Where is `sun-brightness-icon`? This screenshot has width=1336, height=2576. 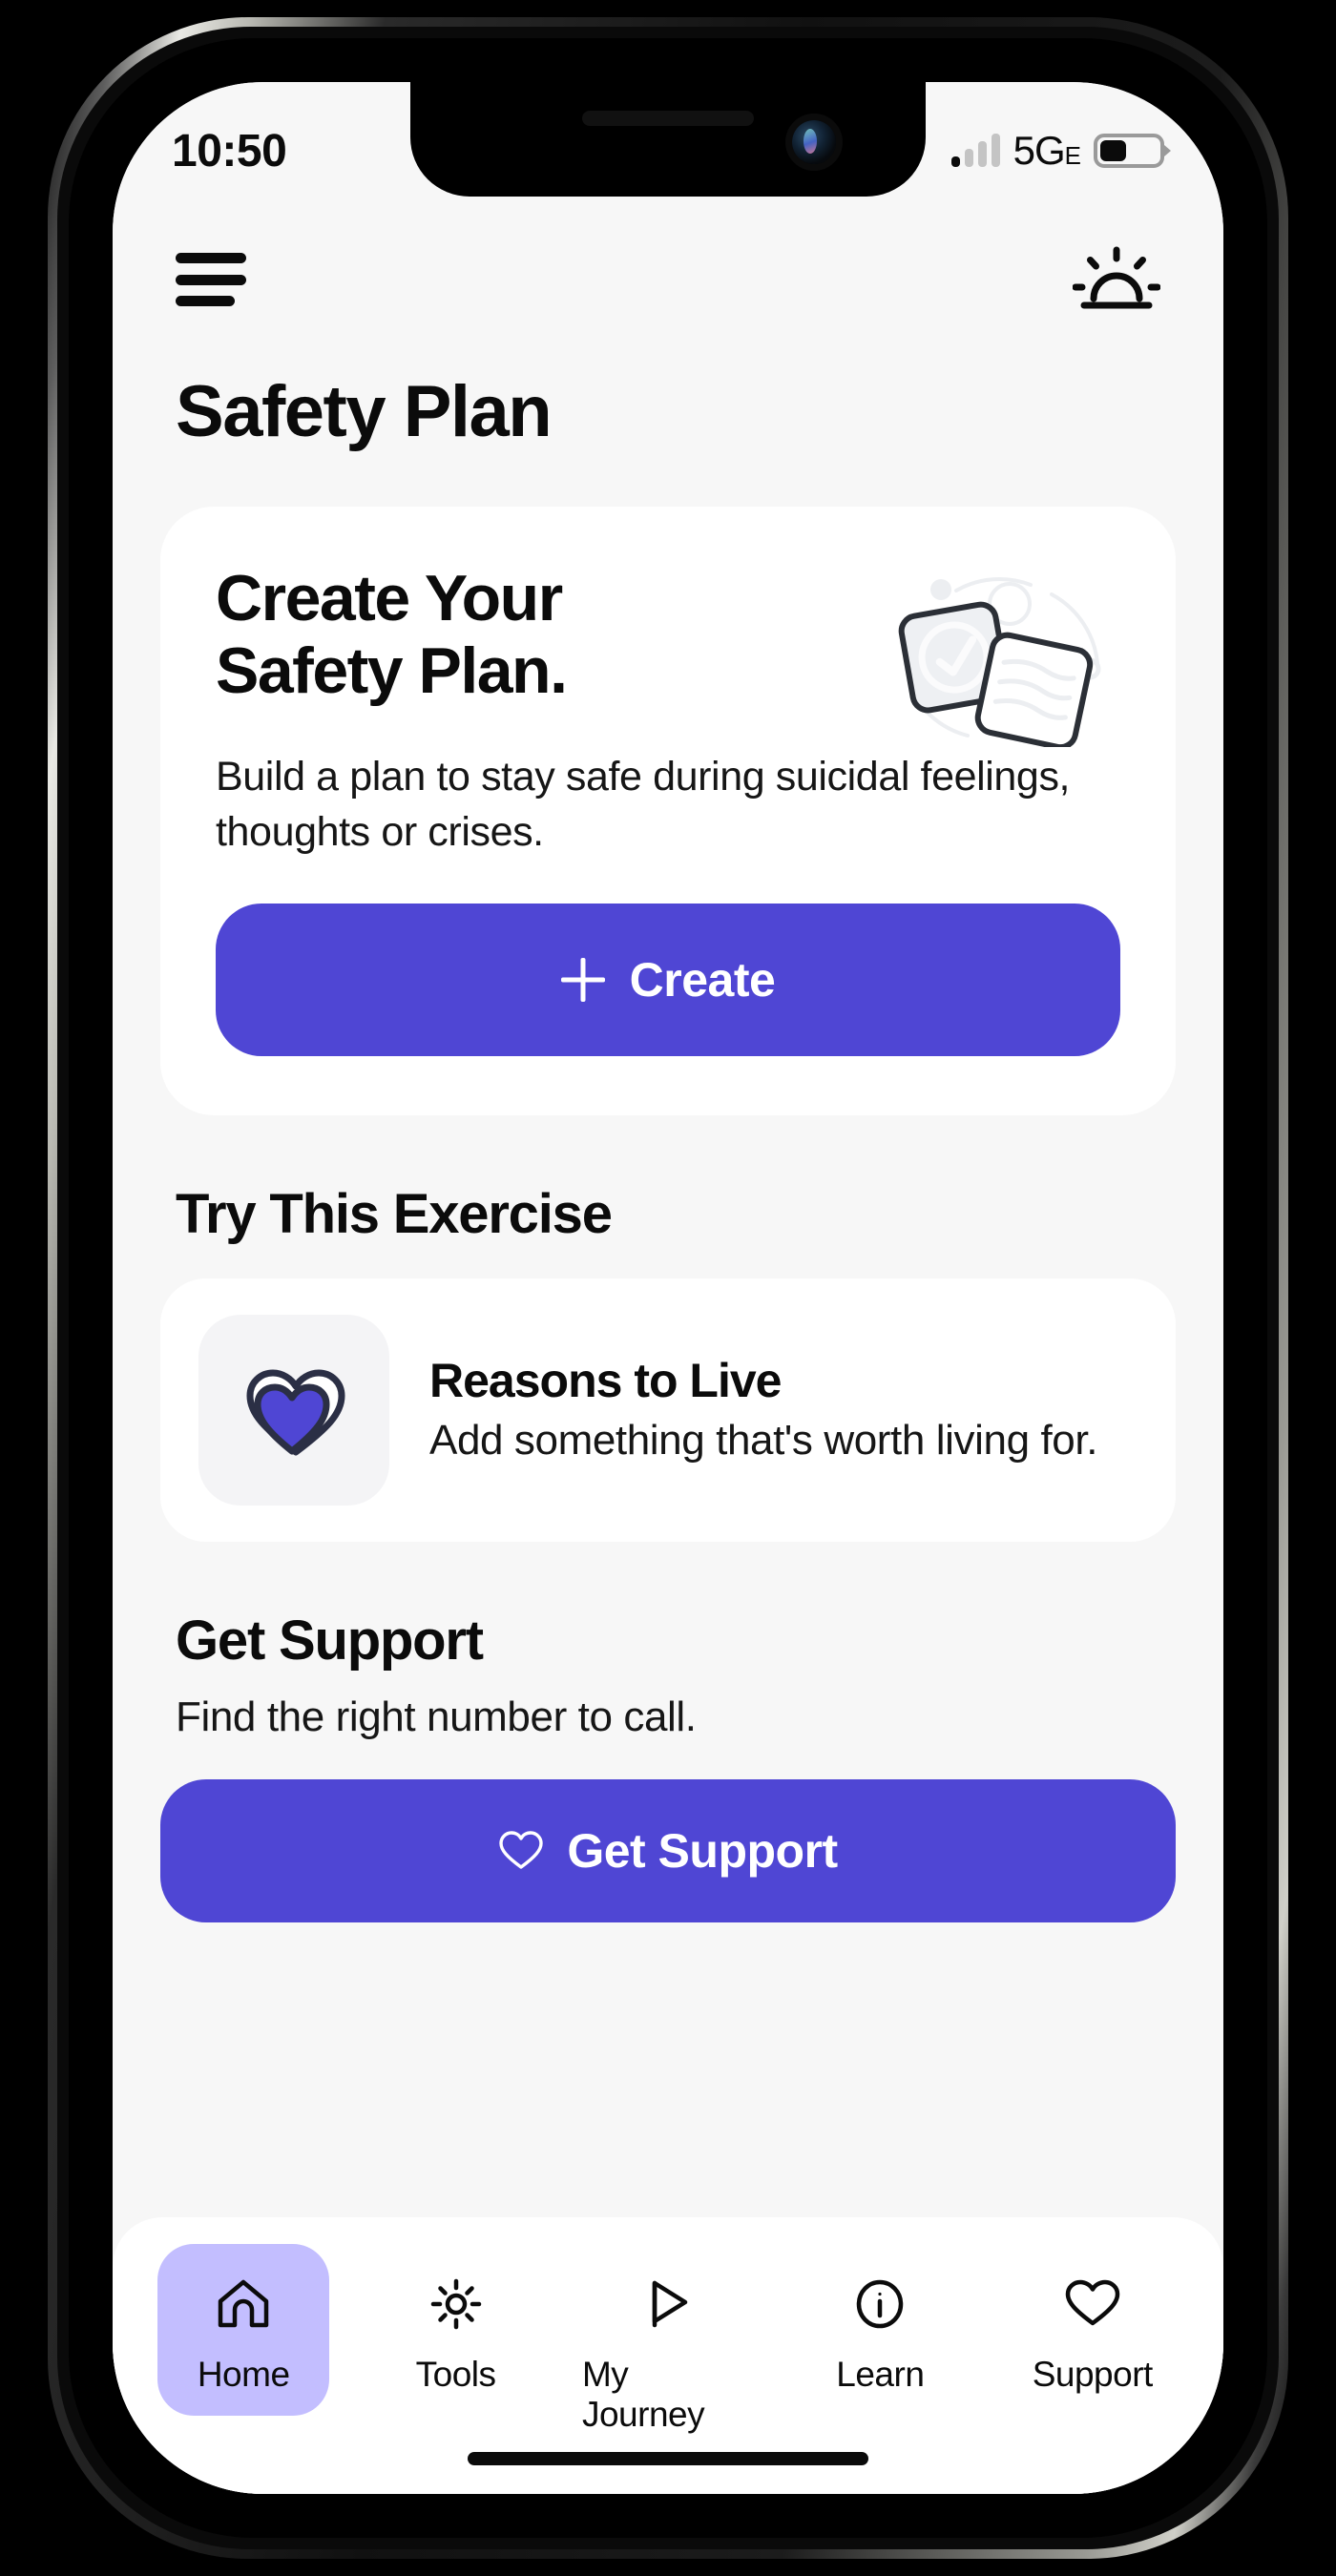 sun-brightness-icon is located at coordinates (456, 2304).